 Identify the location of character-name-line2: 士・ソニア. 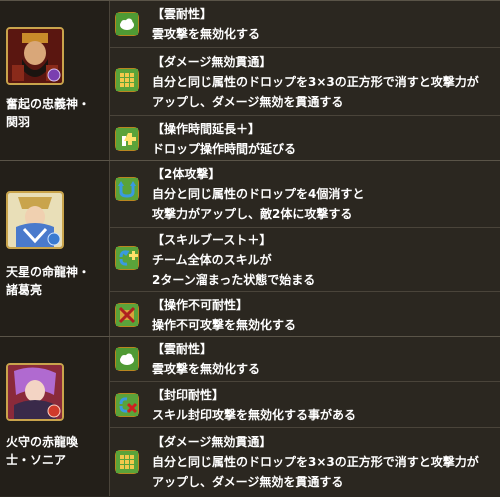
(36, 460).